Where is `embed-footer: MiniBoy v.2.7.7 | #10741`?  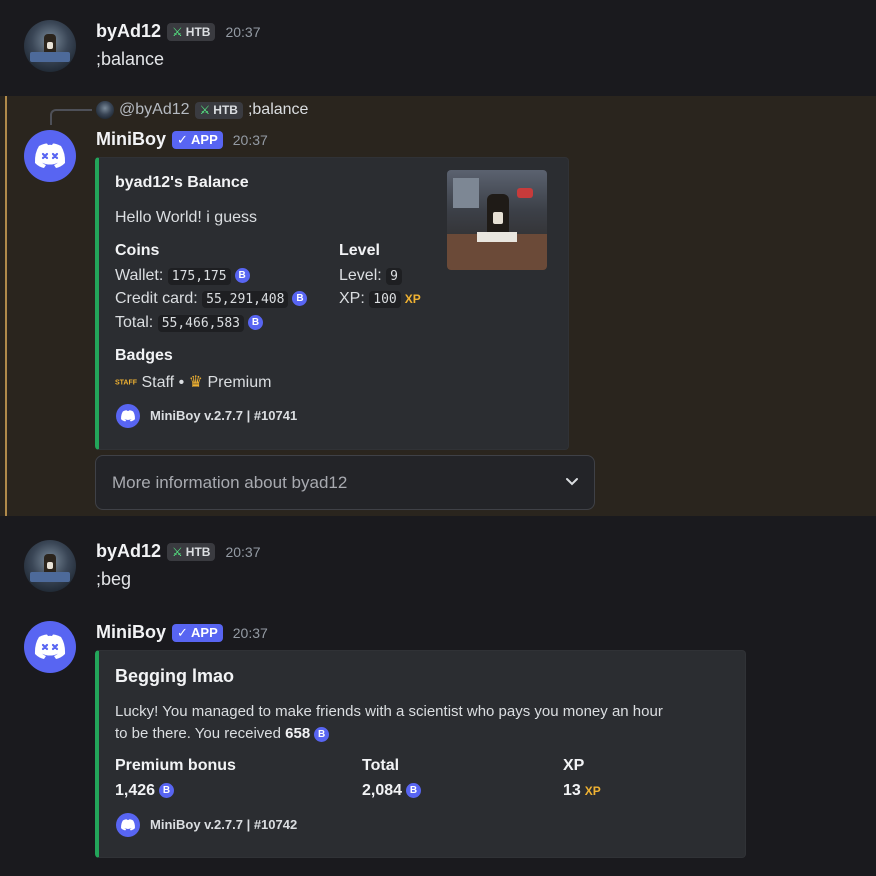
embed-footer: MiniBoy v.2.7.7 | #10741 is located at coordinates (224, 415).